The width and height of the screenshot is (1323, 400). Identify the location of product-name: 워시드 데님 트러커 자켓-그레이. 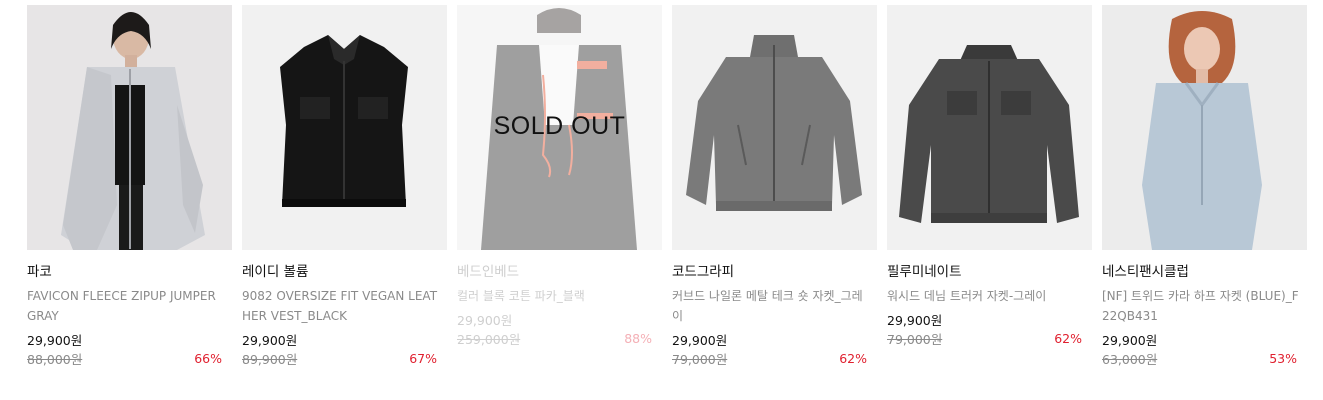
(987, 296).